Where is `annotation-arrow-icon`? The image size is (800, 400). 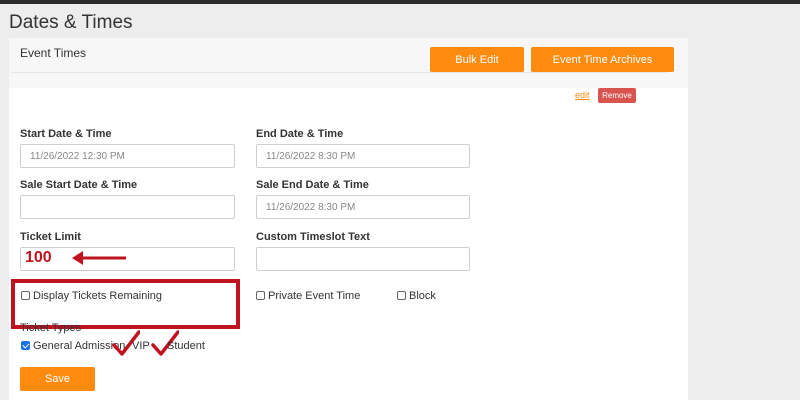 annotation-arrow-icon is located at coordinates (99, 258).